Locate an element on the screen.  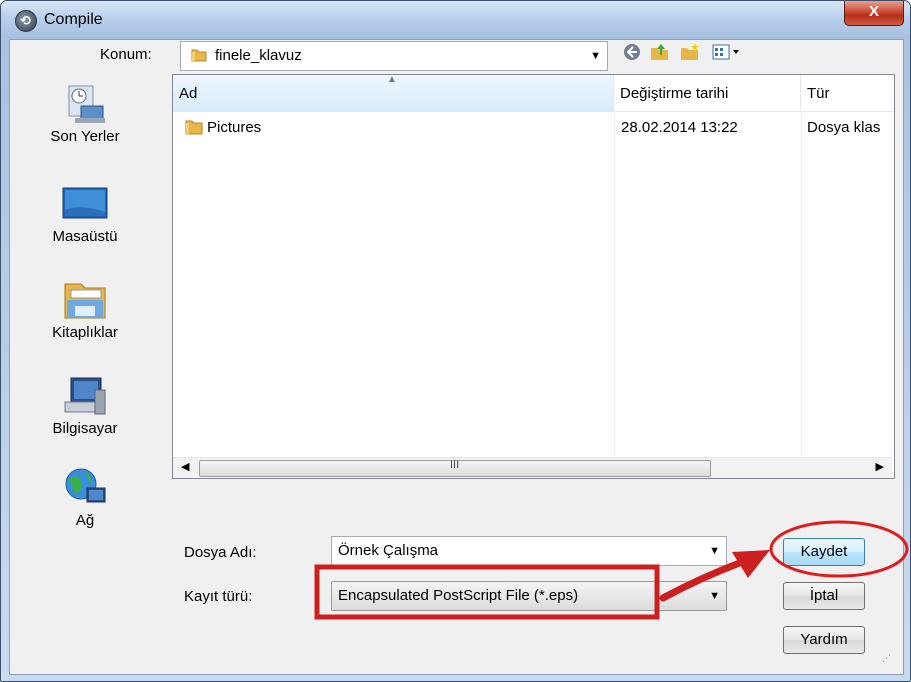
column-header-modified: Değiştirme tarihi is located at coordinates (707, 93).